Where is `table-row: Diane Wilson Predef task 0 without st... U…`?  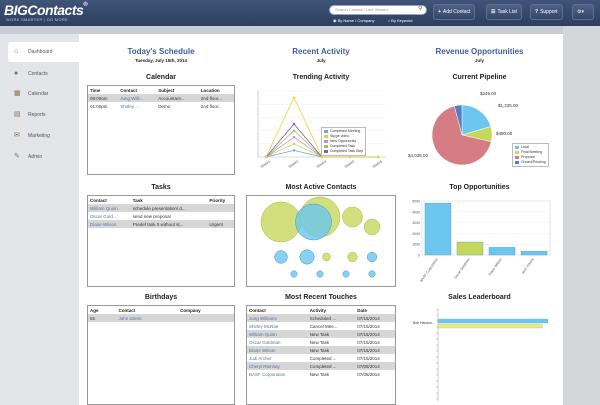 table-row: Diane Wilson Predef task 0 without st... U… is located at coordinates (161, 224).